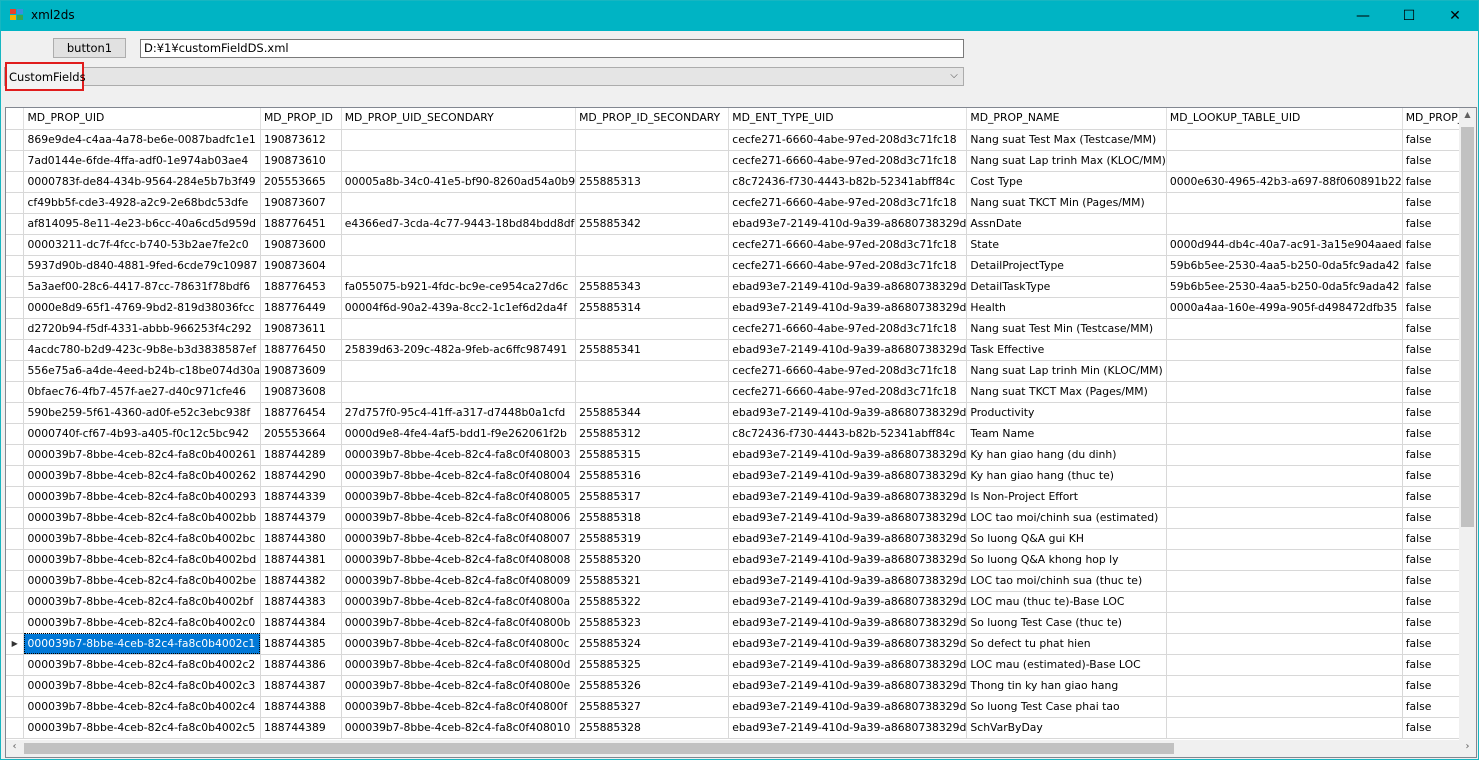 The height and width of the screenshot is (760, 1479). What do you see at coordinates (142, 371) in the screenshot?
I see `table-cell: 556e75a6-a4de-4eed-b24b-c18be074d30a` at bounding box center [142, 371].